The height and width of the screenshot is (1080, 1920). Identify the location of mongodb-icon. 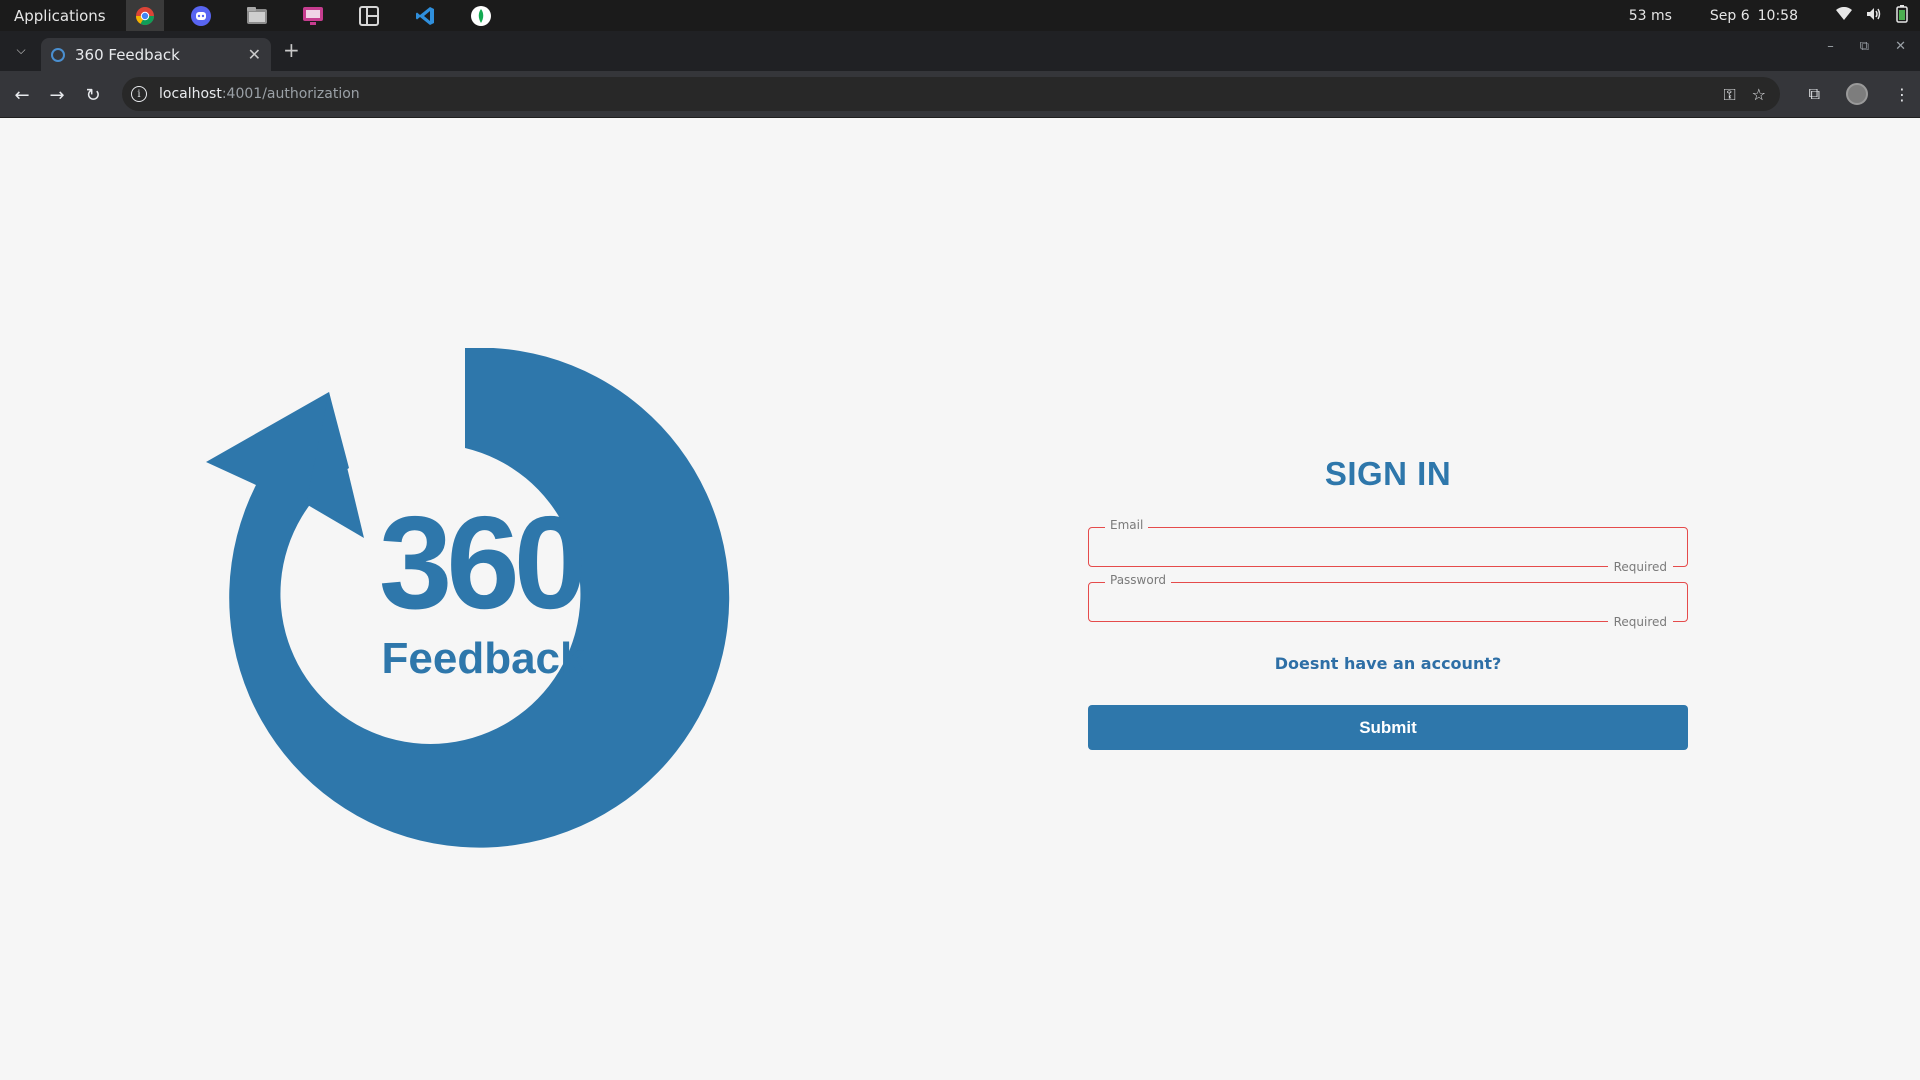
(481, 15).